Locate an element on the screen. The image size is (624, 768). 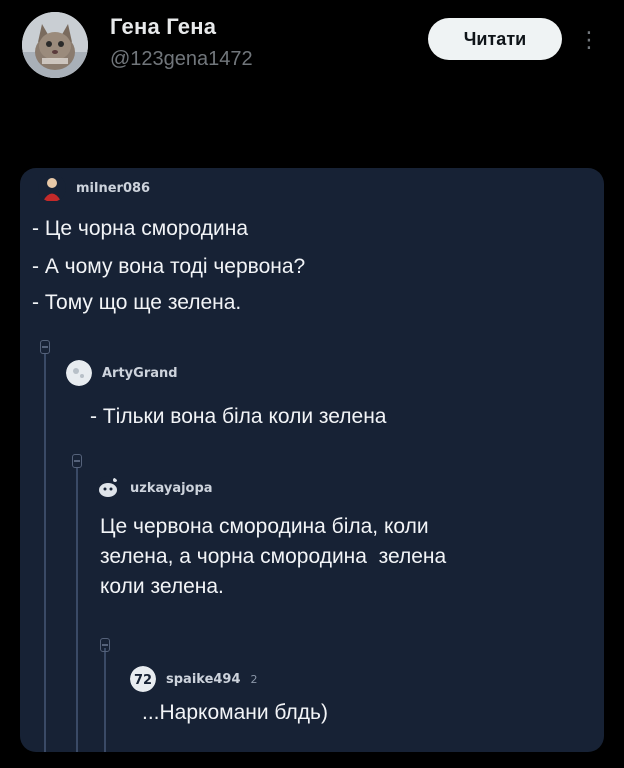
red-figure-icon is located at coordinates (52, 188).